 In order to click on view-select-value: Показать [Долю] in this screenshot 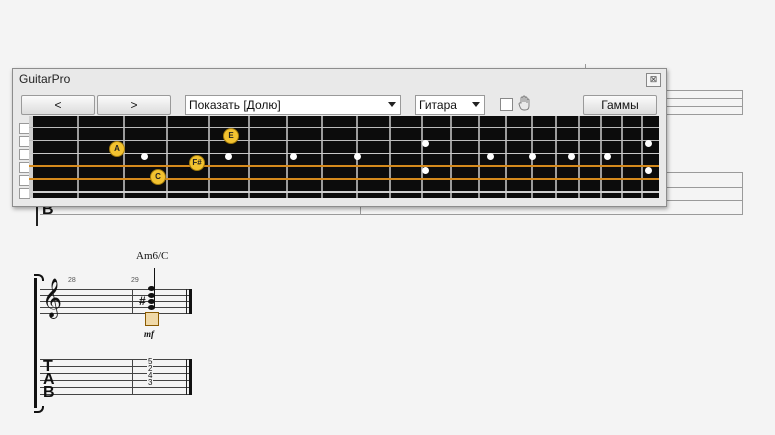, I will do `click(235, 105)`.